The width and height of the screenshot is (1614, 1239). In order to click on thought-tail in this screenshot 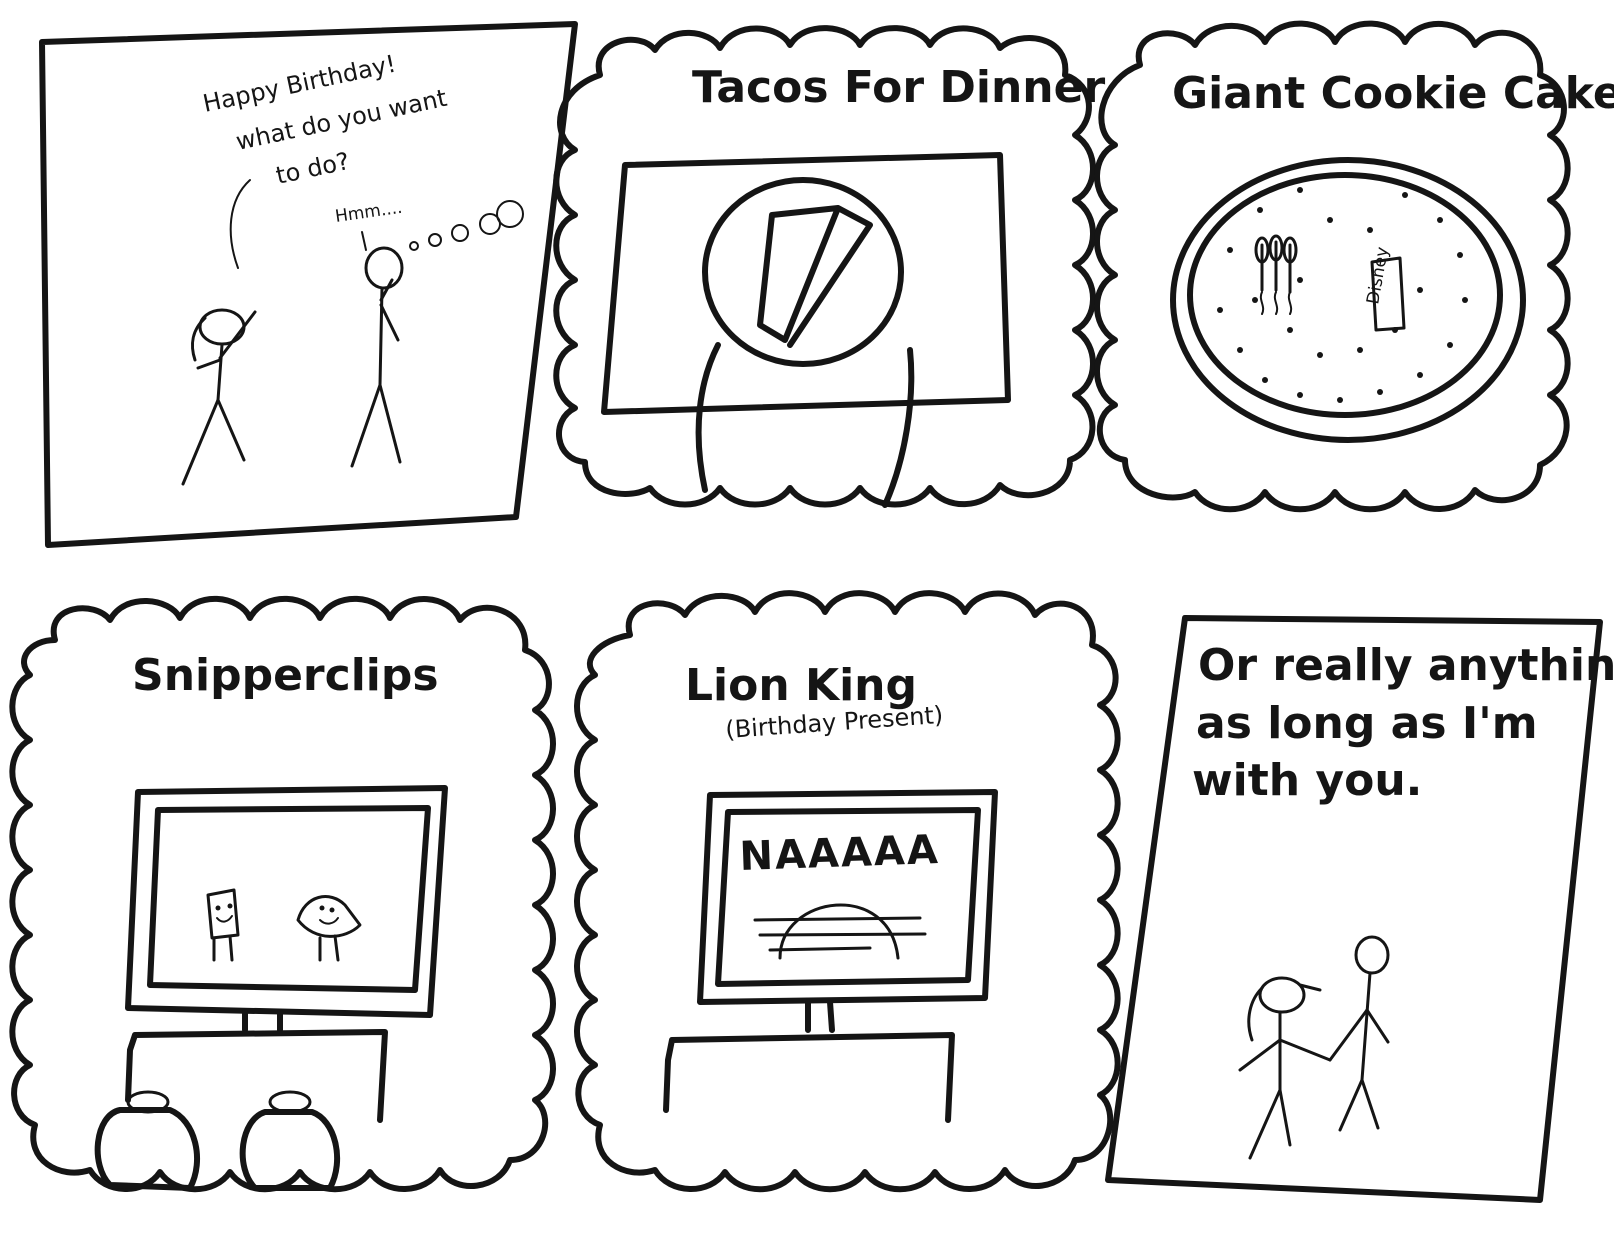, I will do `click(364, 241)`.